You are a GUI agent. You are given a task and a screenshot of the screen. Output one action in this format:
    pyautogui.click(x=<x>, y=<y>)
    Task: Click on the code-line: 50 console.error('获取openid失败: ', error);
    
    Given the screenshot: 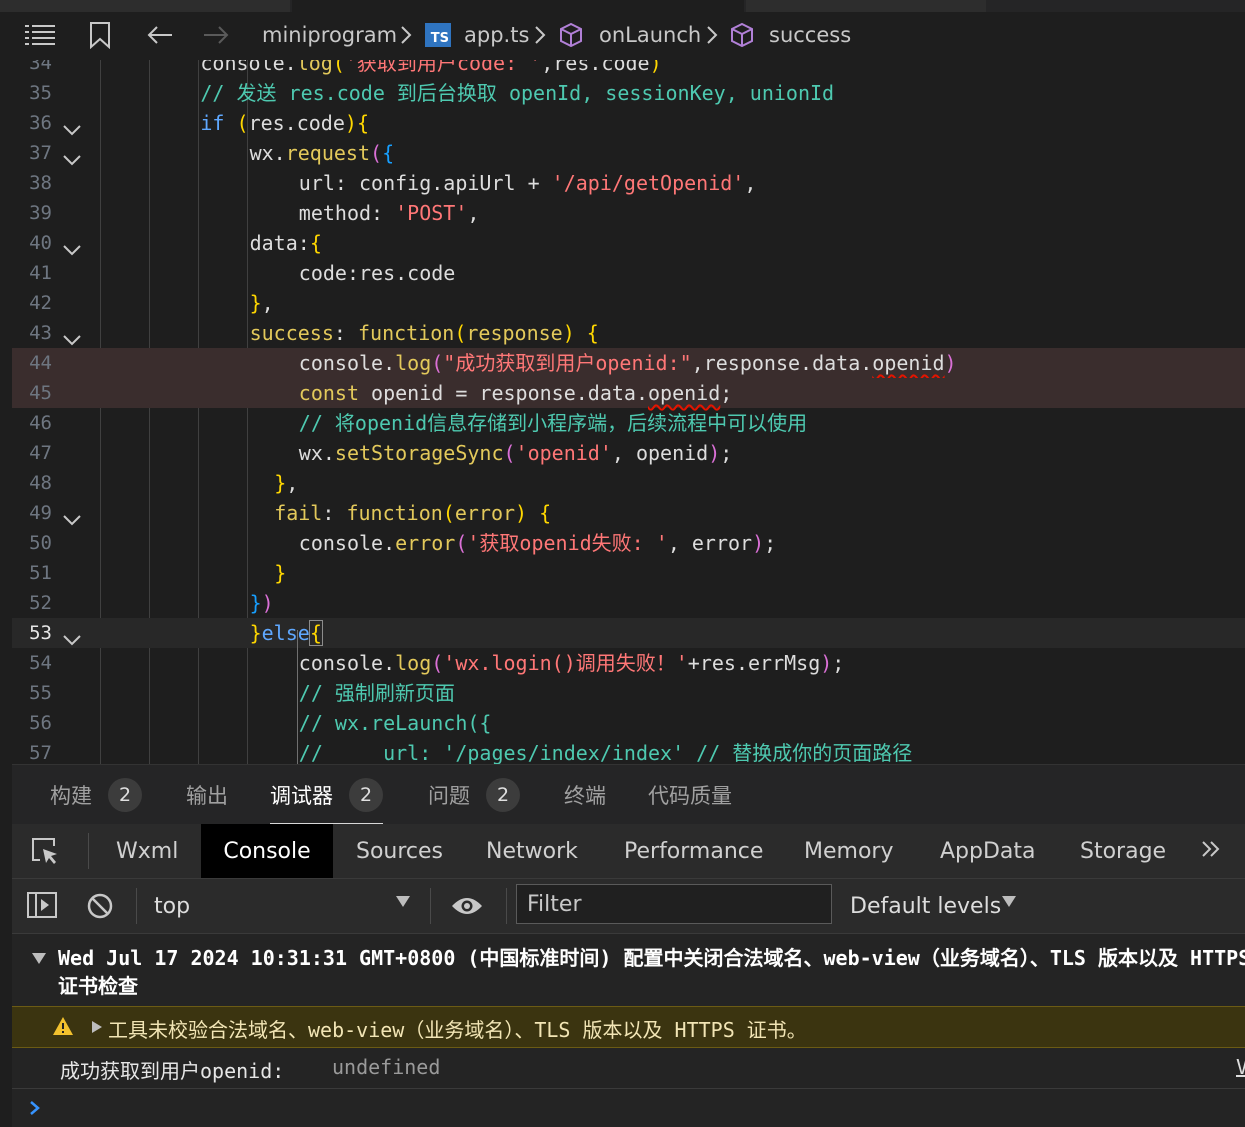 What is the action you would take?
    pyautogui.click(x=628, y=543)
    